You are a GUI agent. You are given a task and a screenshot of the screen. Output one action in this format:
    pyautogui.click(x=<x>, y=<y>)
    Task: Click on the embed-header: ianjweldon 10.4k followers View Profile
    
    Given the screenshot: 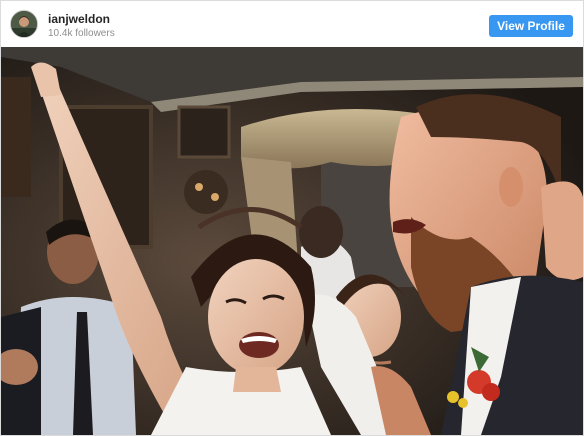 What is the action you would take?
    pyautogui.click(x=292, y=24)
    